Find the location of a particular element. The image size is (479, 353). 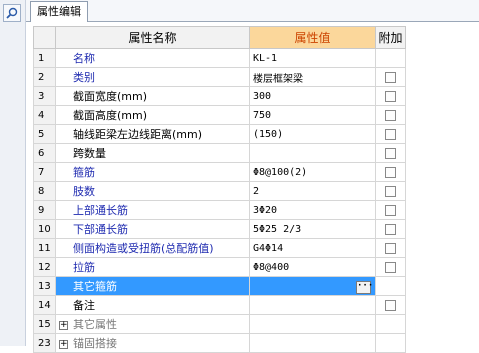

property-name: 其它箍筋 is located at coordinates (153, 286).